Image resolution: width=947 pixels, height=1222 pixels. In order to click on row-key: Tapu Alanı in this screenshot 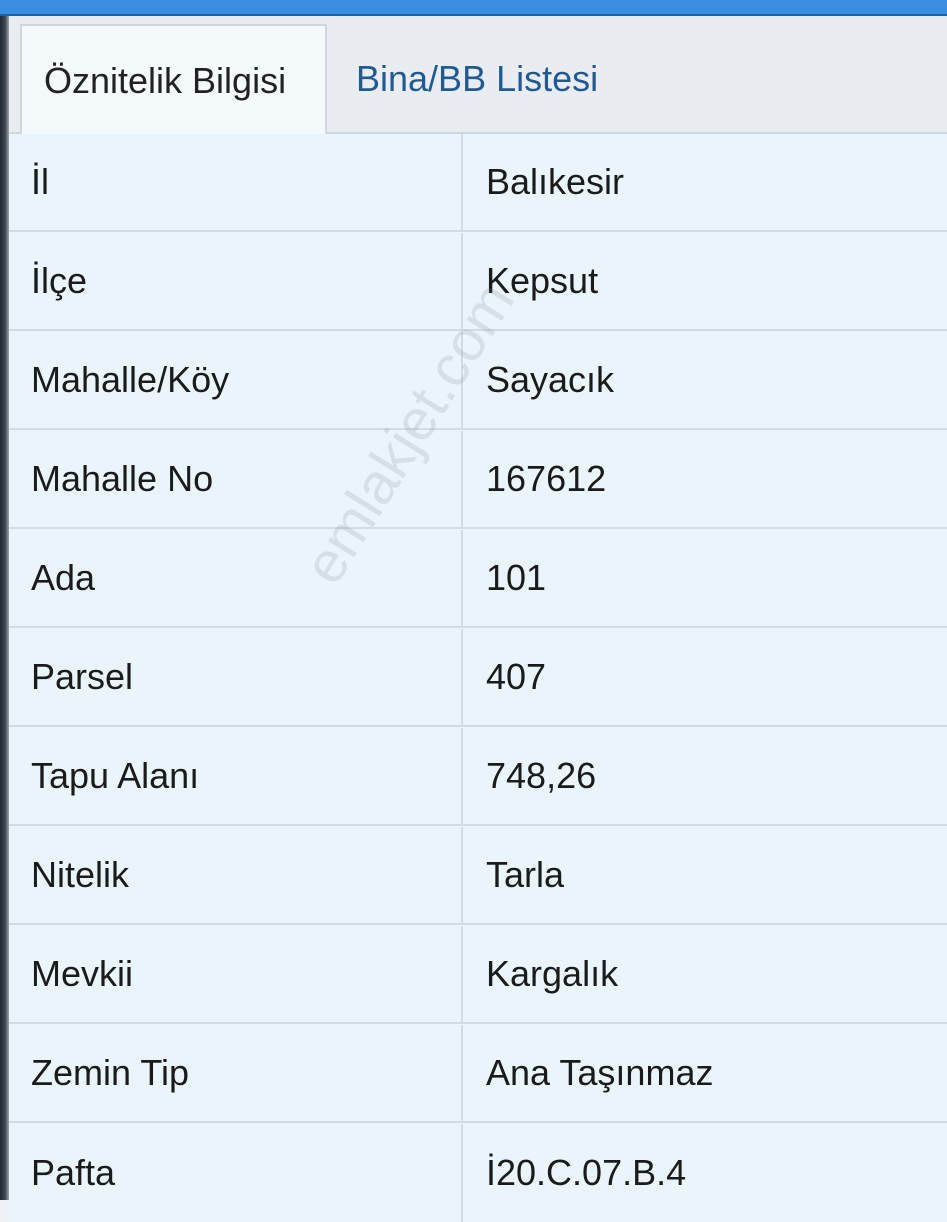, I will do `click(236, 776)`.